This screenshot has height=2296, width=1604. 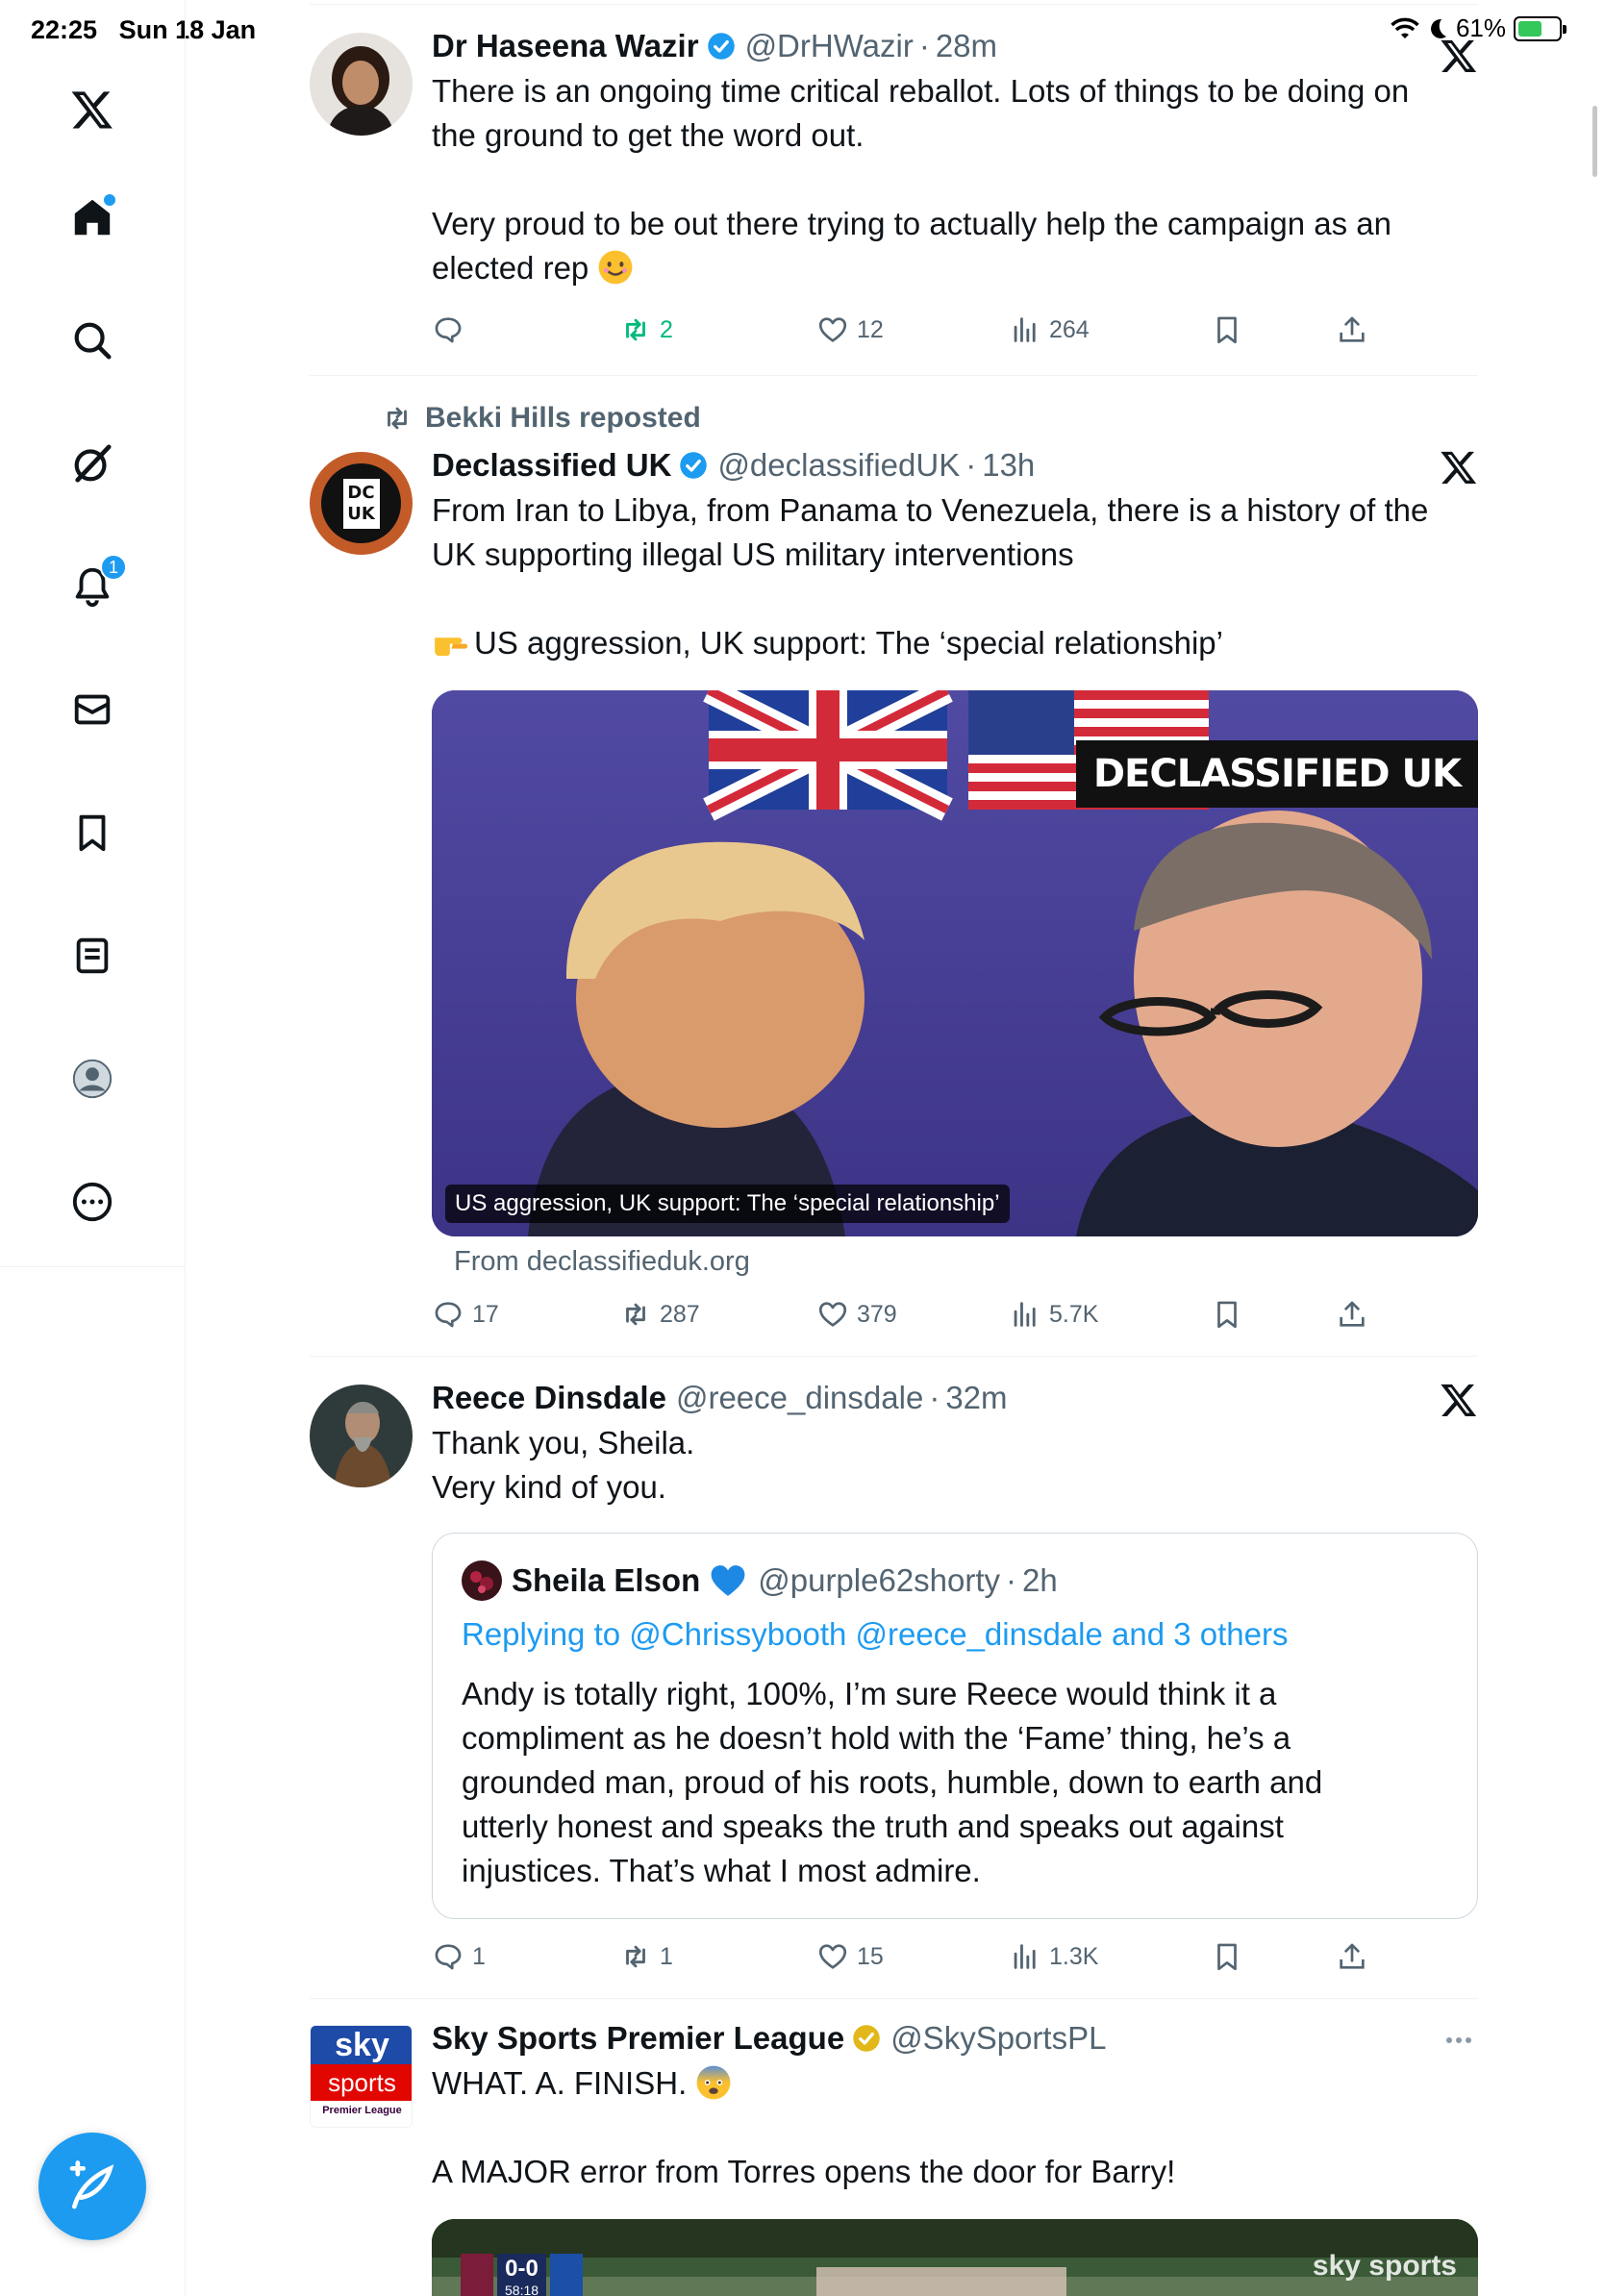 I want to click on tweet-text: Thank you, Sheila. Very kind of you., so click(x=563, y=1465).